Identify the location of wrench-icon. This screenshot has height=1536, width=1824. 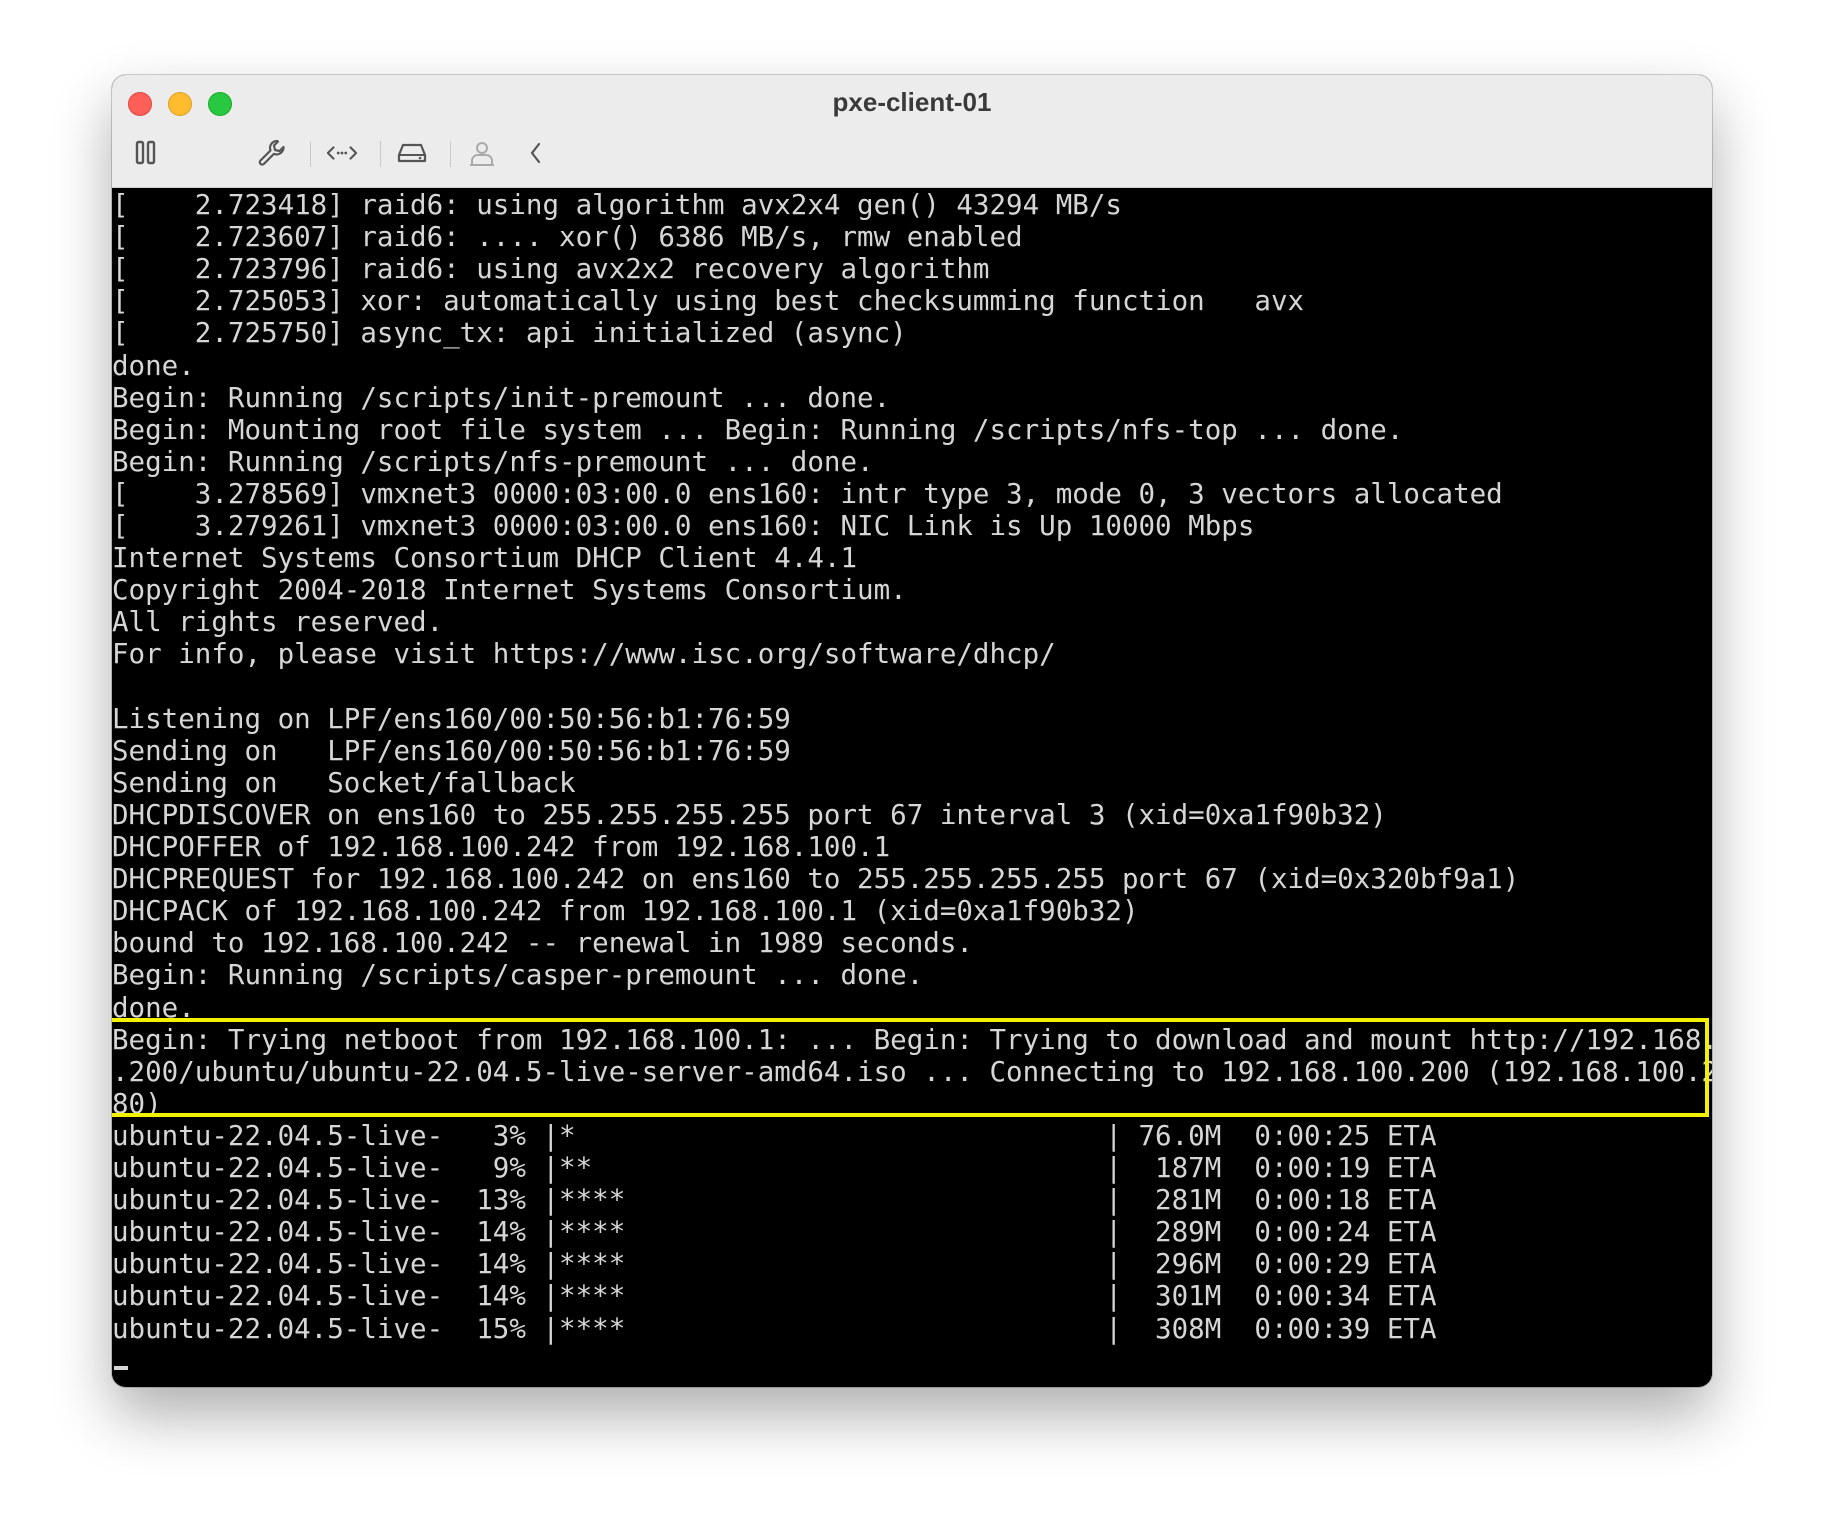
(272, 153).